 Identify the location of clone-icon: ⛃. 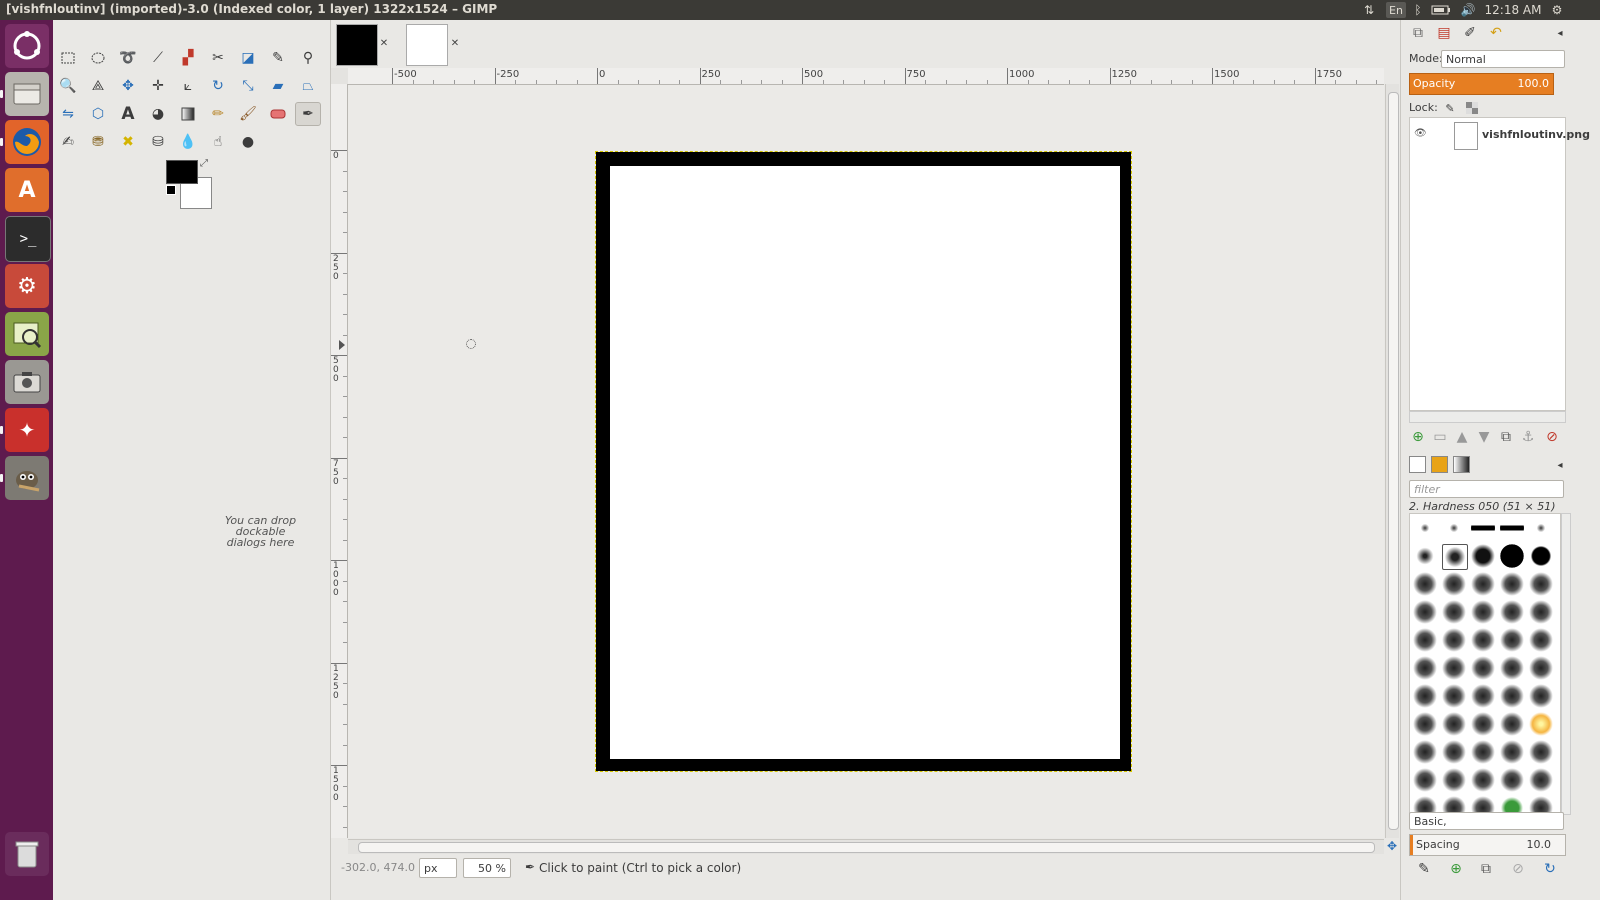
(98, 142).